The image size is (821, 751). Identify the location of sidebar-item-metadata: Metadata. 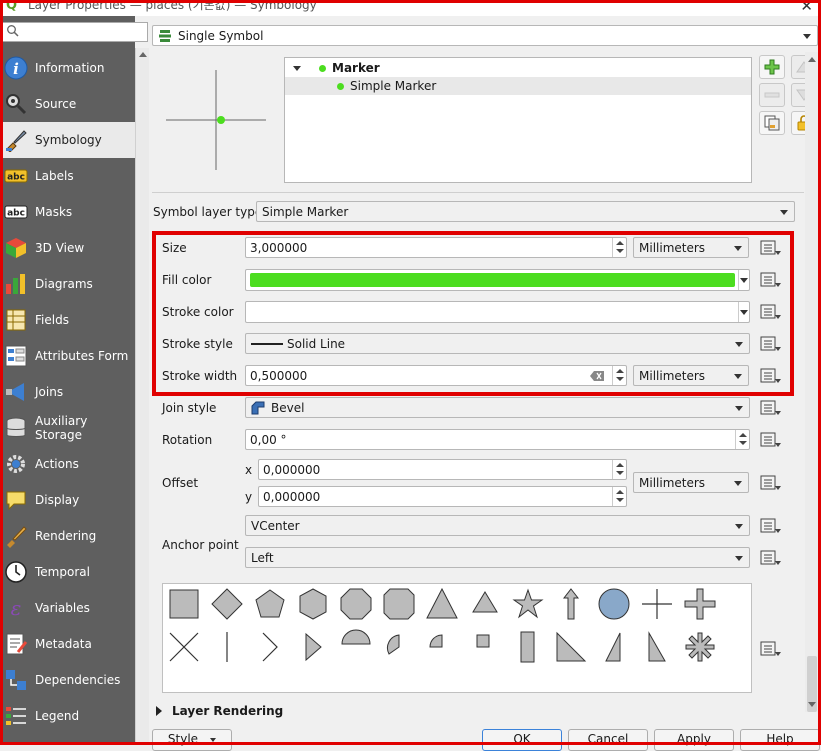
(67, 644).